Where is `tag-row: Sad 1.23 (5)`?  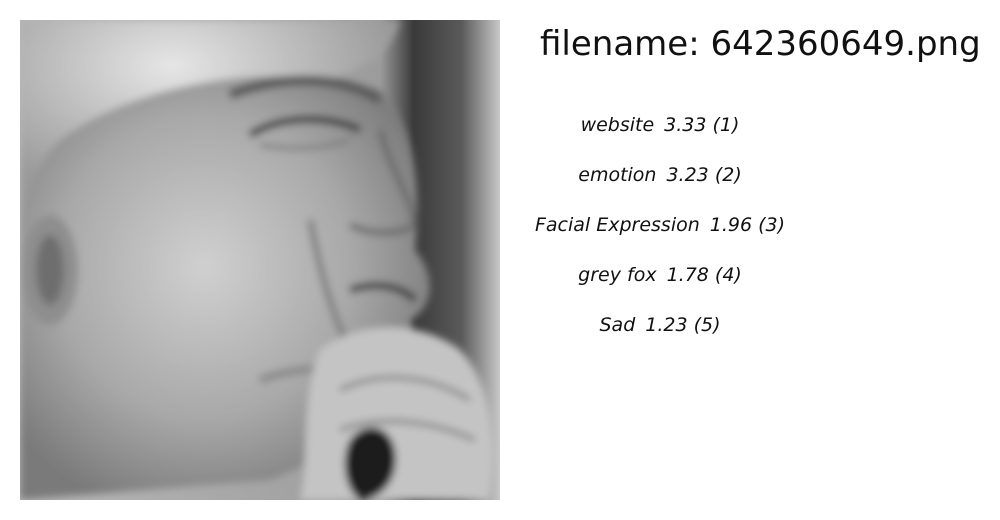
tag-row: Sad 1.23 (5) is located at coordinates (660, 325).